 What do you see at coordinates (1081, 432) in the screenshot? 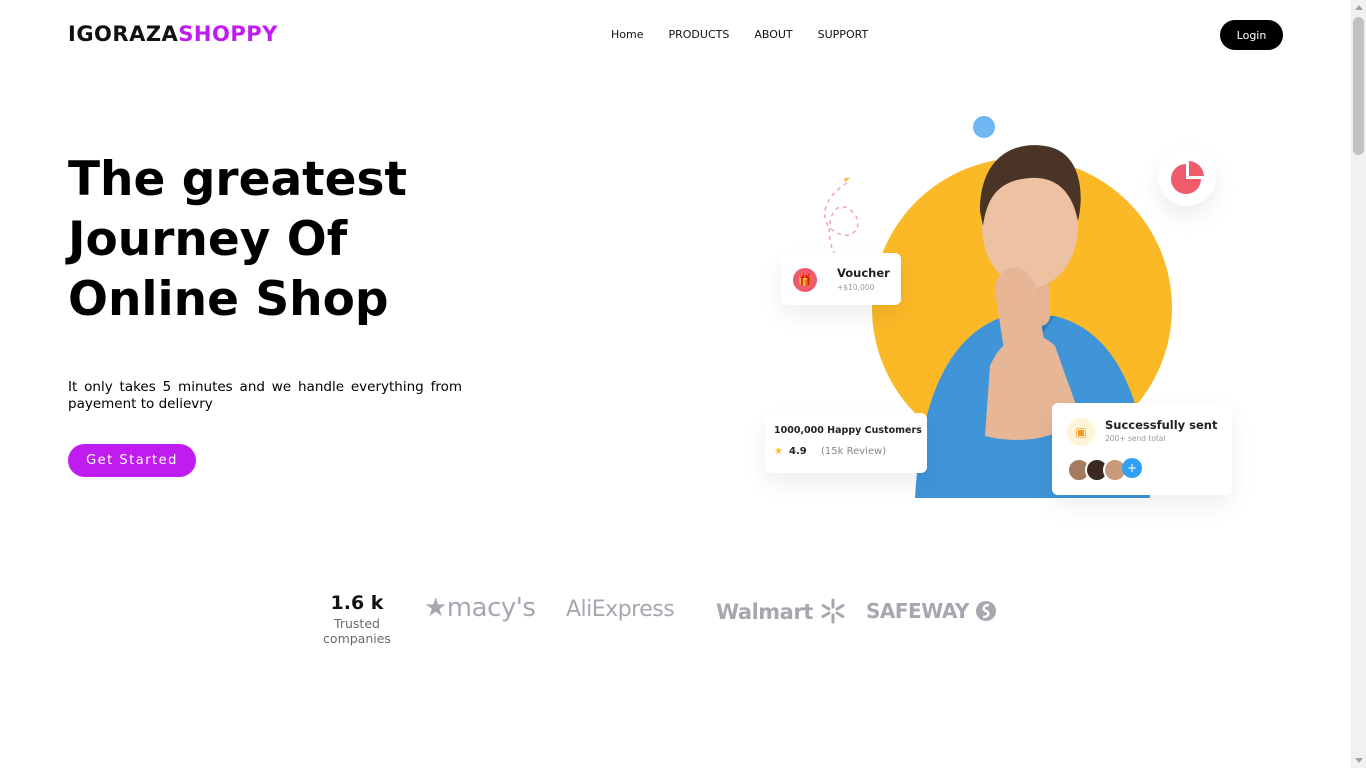
I see `wallet-icon: ▣` at bounding box center [1081, 432].